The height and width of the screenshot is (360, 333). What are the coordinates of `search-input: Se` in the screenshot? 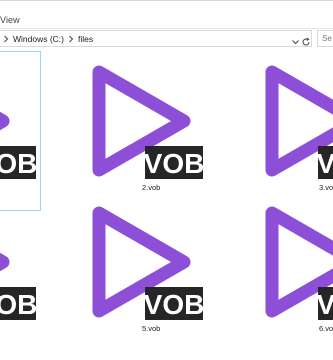 It's located at (325, 38).